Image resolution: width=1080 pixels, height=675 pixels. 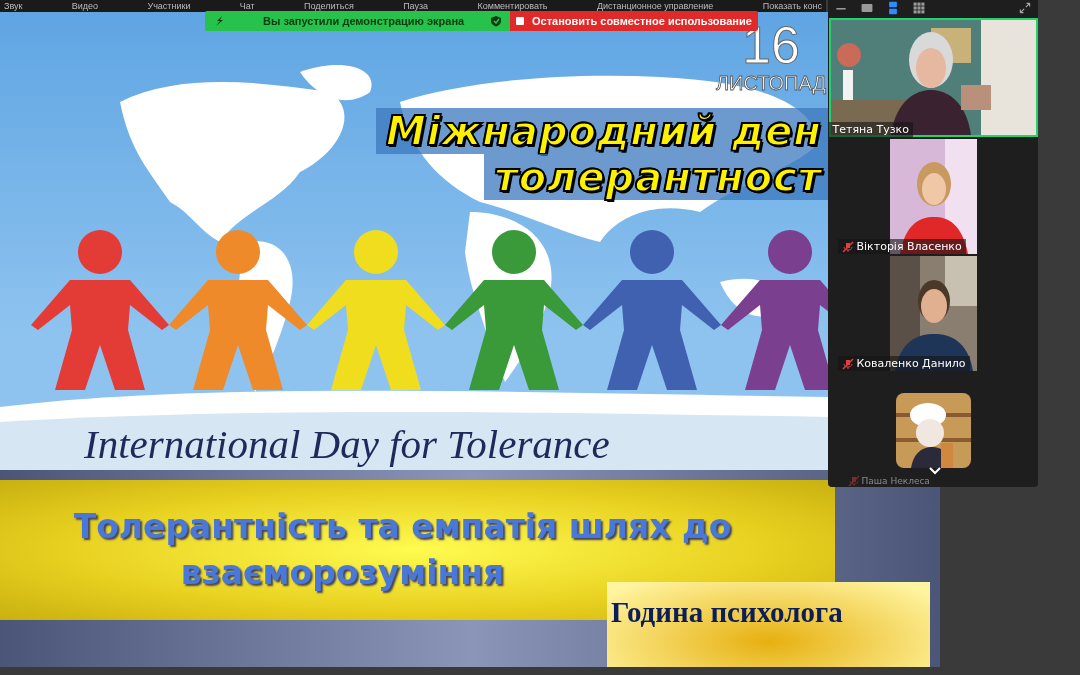 What do you see at coordinates (768, 624) in the screenshot?
I see `slide-label: Година психолога` at bounding box center [768, 624].